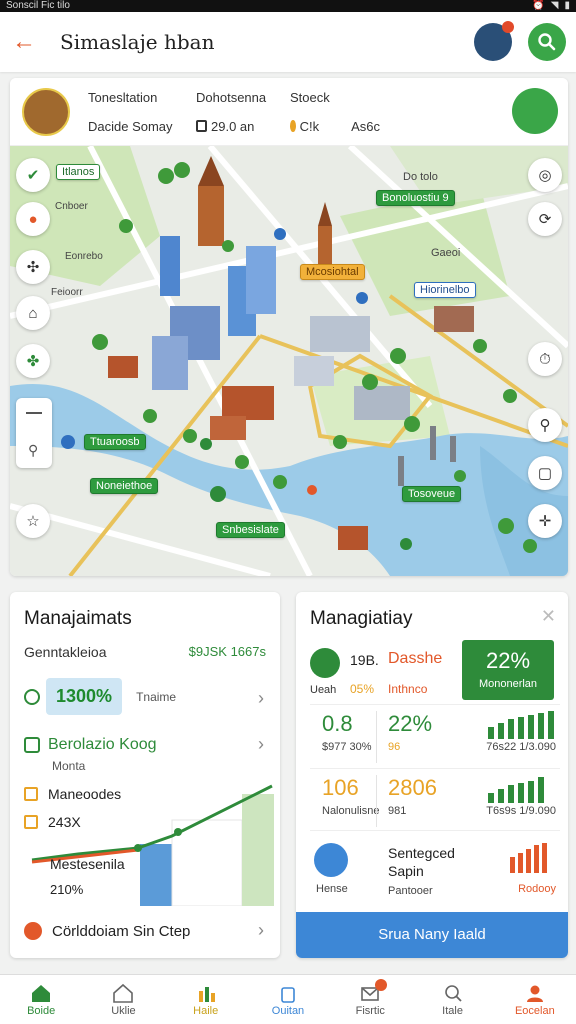  Describe the element at coordinates (347, 747) in the screenshot. I see `metric-label: $977 30%` at that location.